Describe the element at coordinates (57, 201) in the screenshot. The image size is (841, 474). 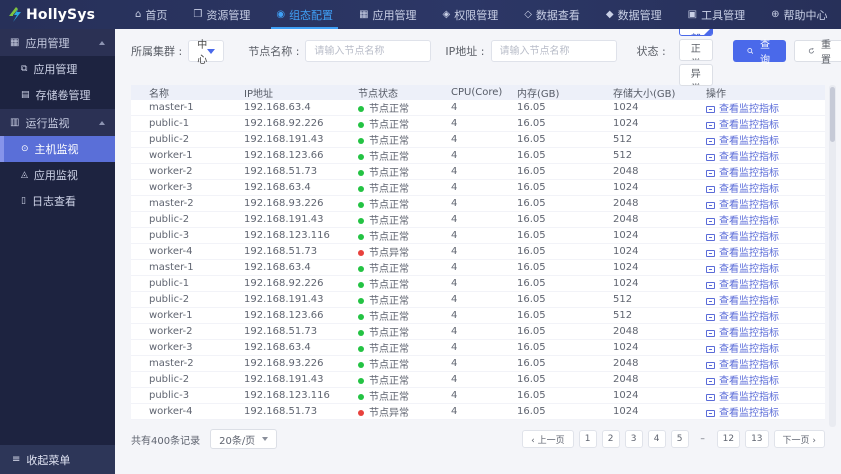
I see `sidebar-item-log-view: ▯ 日志查看` at that location.